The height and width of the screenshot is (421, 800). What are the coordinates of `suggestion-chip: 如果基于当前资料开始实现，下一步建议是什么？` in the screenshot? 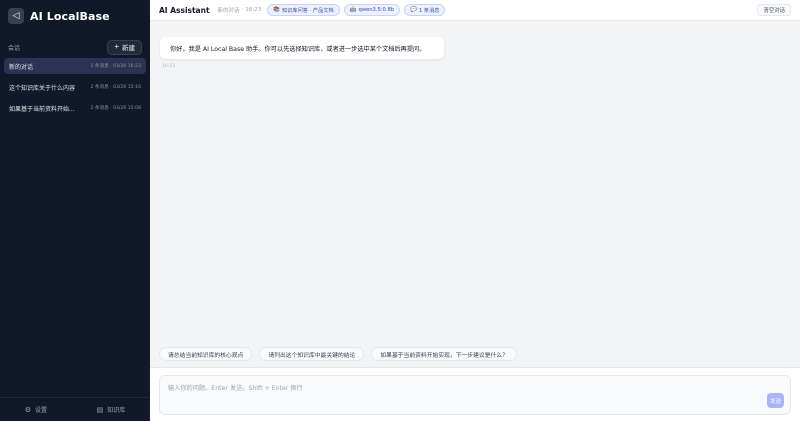 It's located at (444, 354).